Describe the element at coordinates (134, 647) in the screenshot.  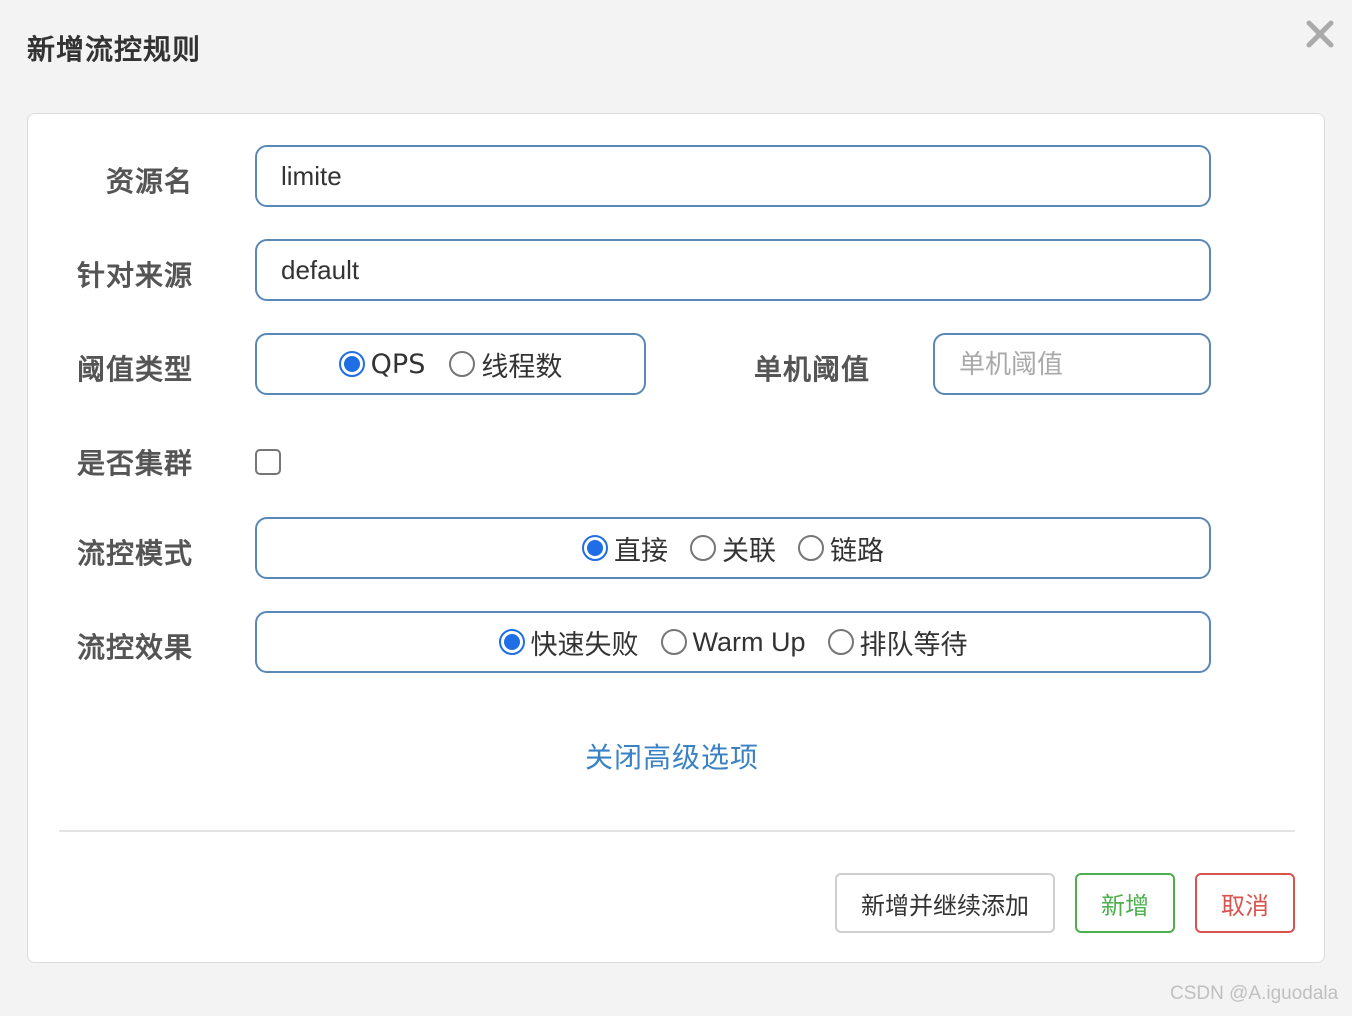
I see `control-effect-label: 流控效果` at that location.